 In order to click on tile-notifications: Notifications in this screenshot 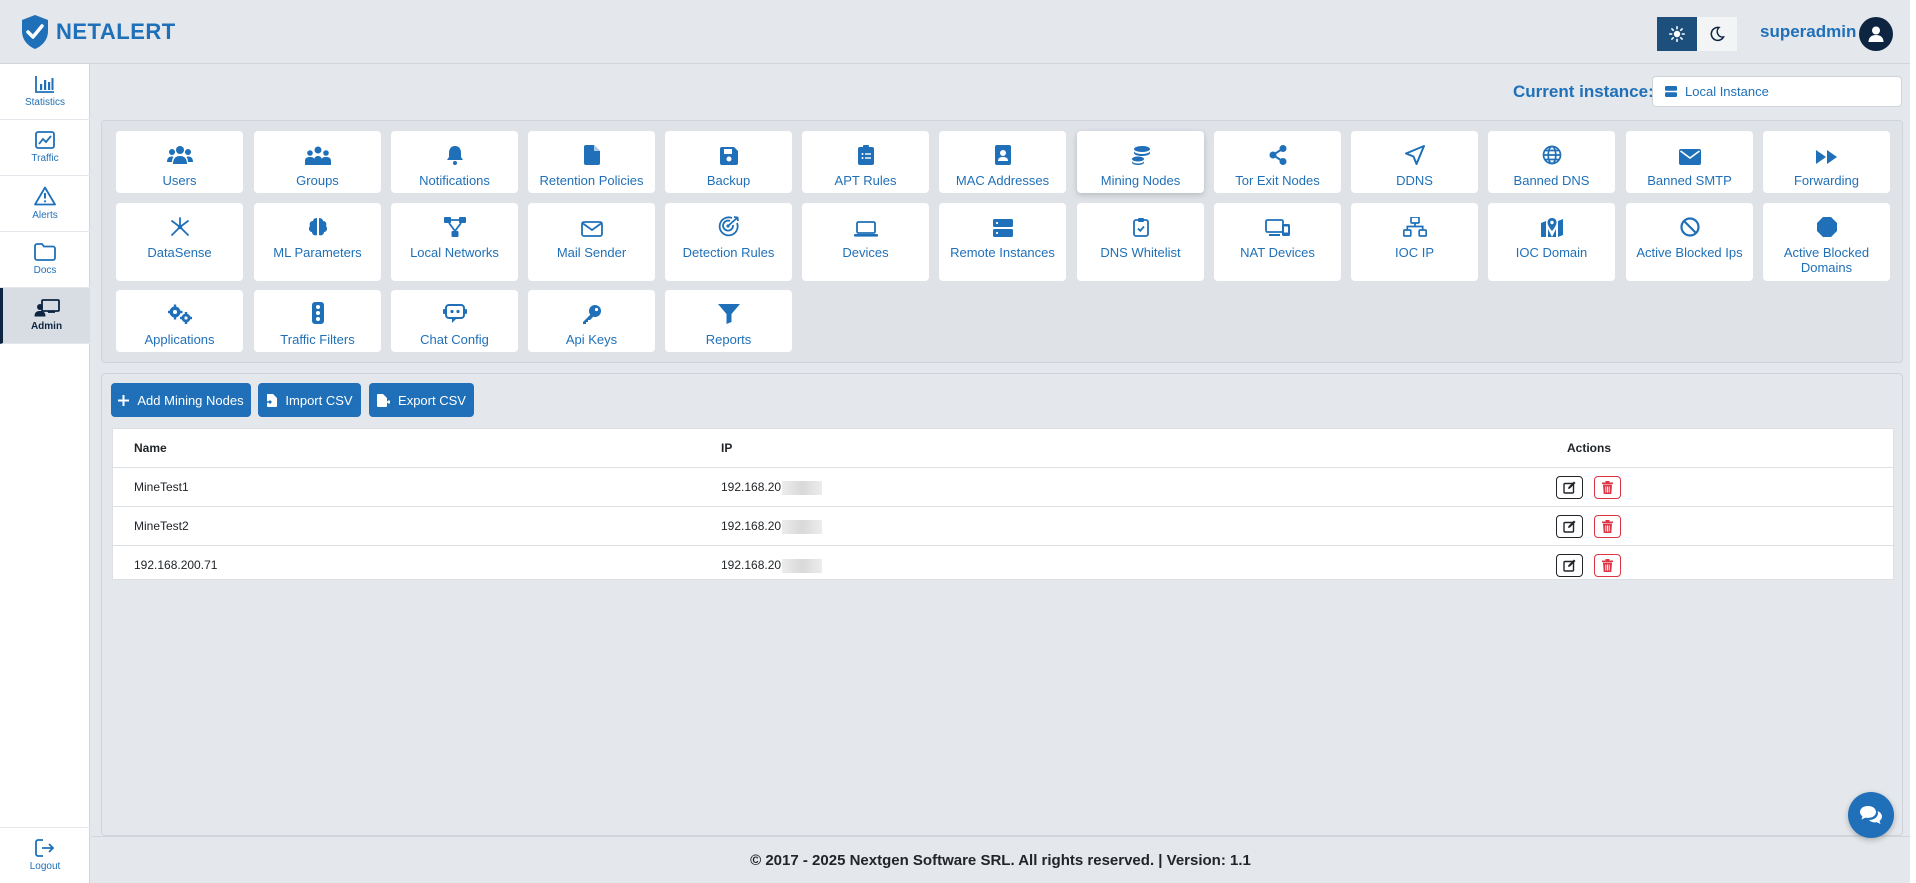, I will do `click(454, 162)`.